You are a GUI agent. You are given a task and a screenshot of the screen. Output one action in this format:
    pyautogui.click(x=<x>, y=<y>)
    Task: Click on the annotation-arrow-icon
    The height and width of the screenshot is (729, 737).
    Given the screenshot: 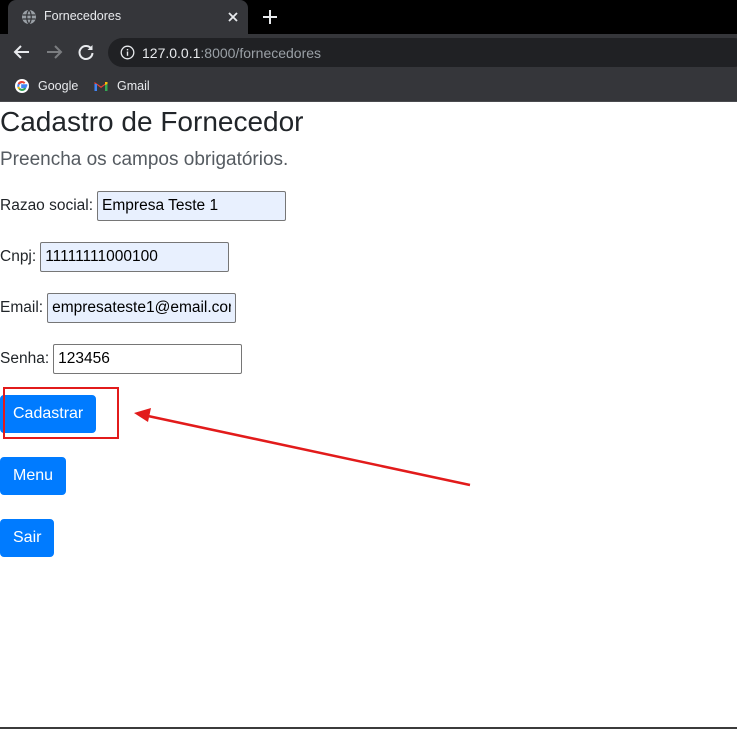 What is the action you would take?
    pyautogui.click(x=302, y=447)
    